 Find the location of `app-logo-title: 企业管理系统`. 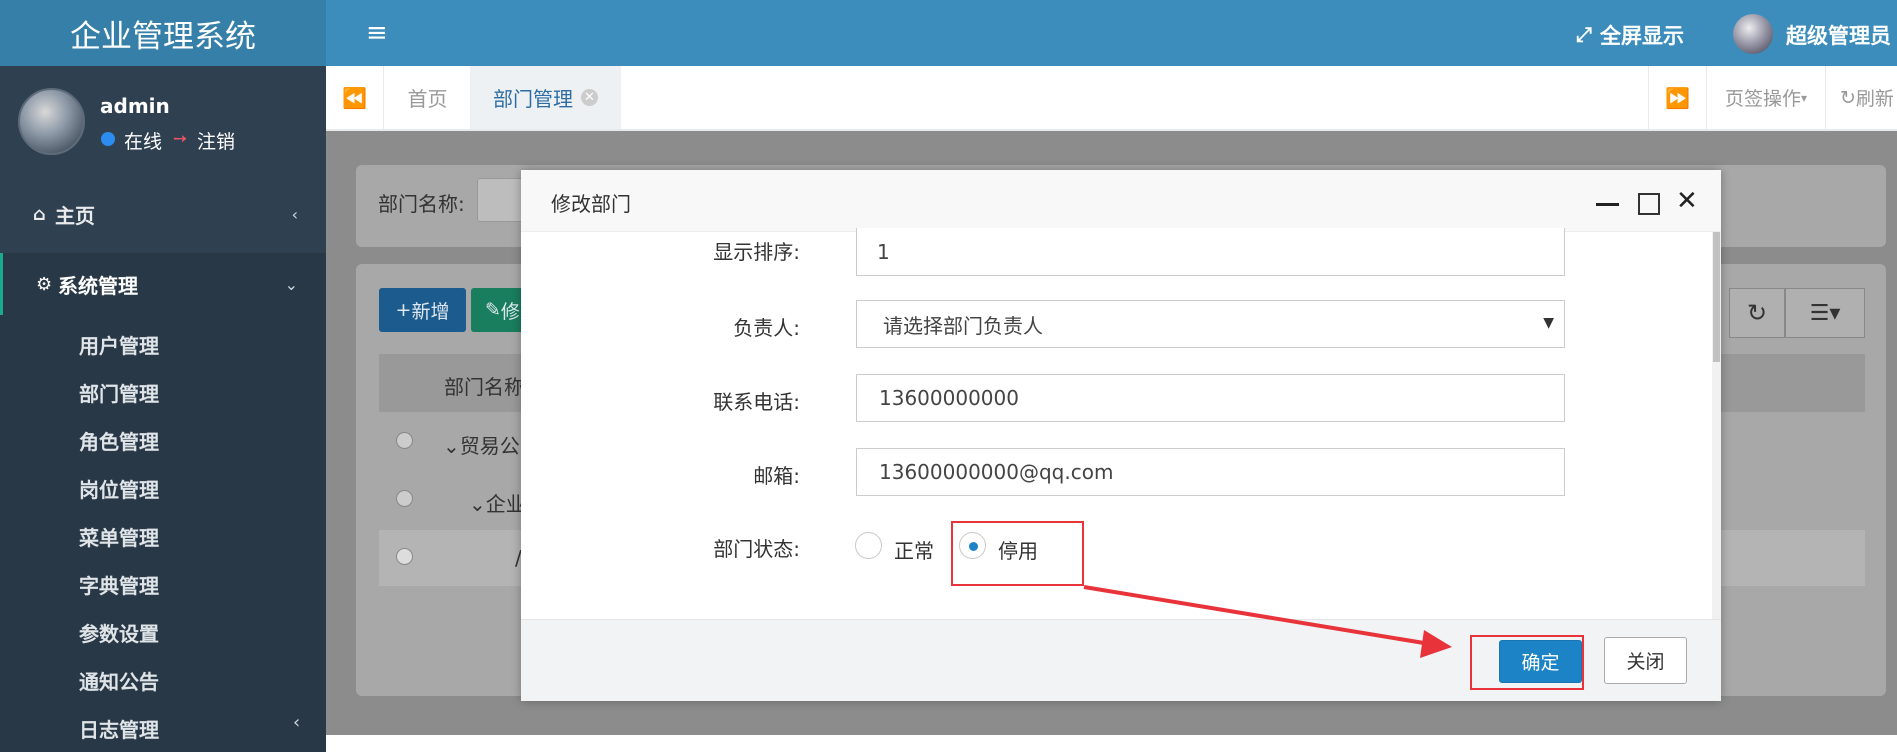

app-logo-title: 企业管理系统 is located at coordinates (163, 33).